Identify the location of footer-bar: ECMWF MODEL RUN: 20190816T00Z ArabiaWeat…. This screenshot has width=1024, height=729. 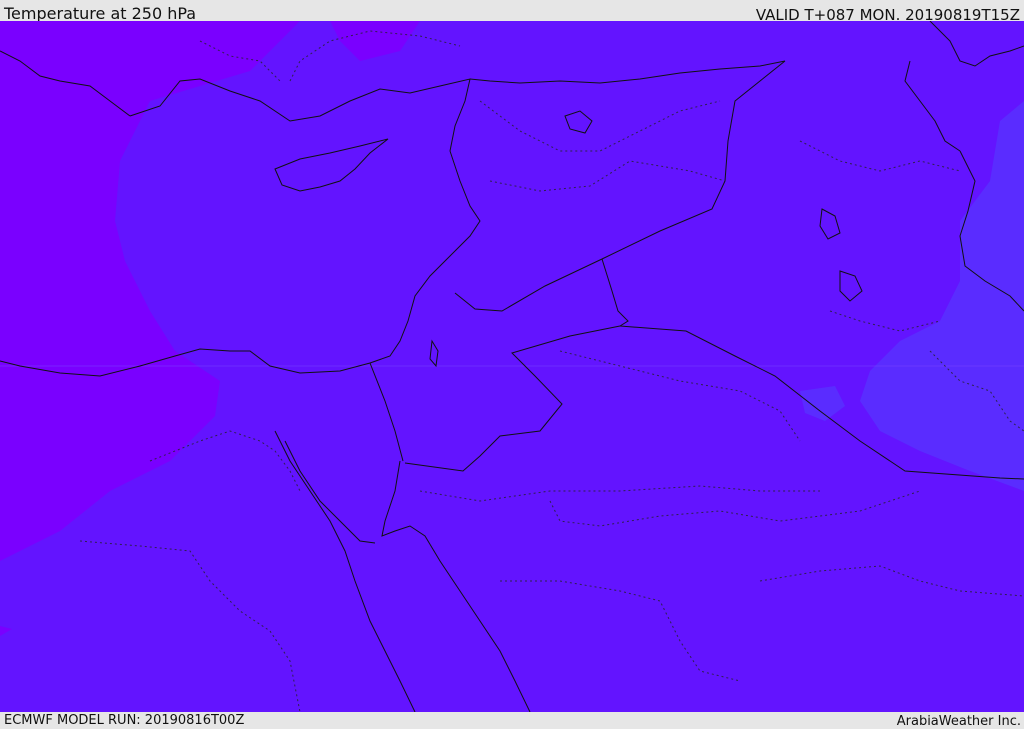
(512, 720).